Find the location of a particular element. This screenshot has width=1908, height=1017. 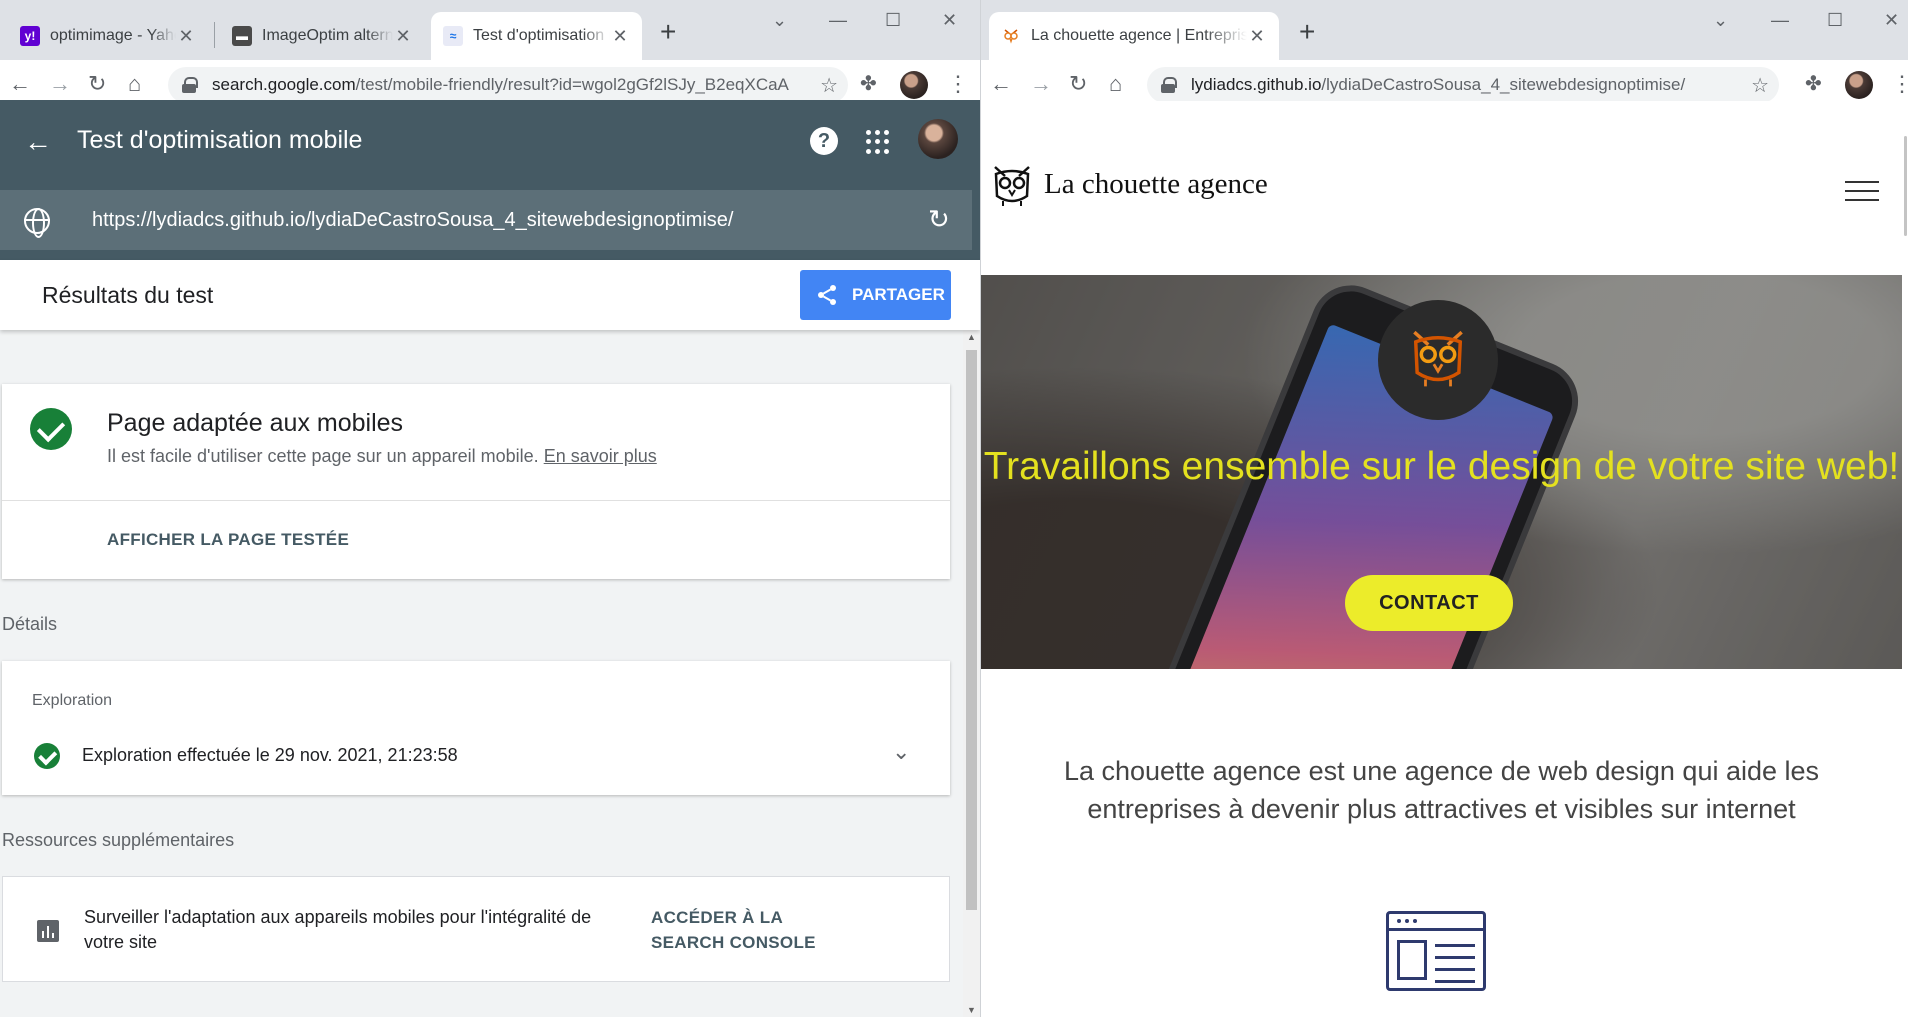

globe-icon is located at coordinates (37, 223).